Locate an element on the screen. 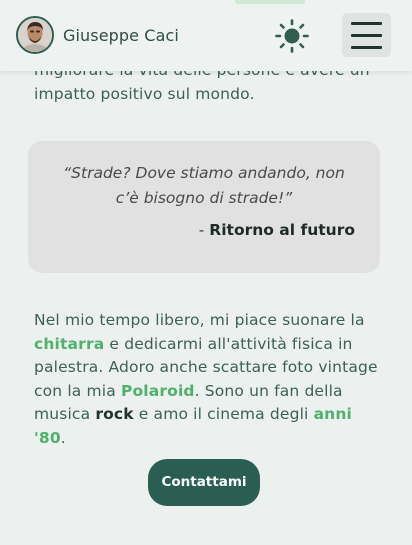 The width and height of the screenshot is (412, 545). menu-button is located at coordinates (366, 35).